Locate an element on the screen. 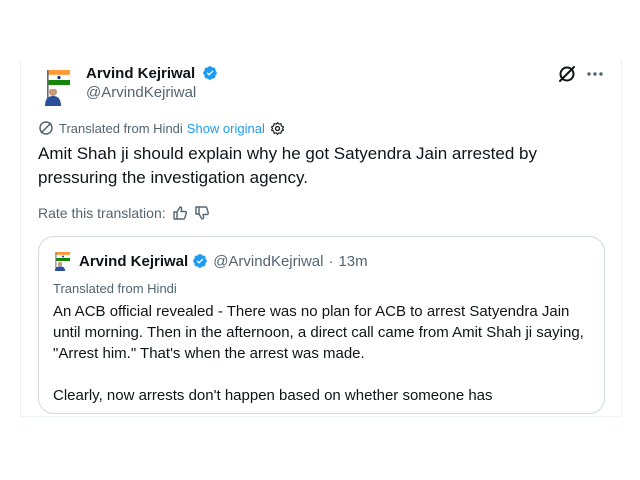 The width and height of the screenshot is (640, 480). thumbs-up-icon is located at coordinates (180, 213).